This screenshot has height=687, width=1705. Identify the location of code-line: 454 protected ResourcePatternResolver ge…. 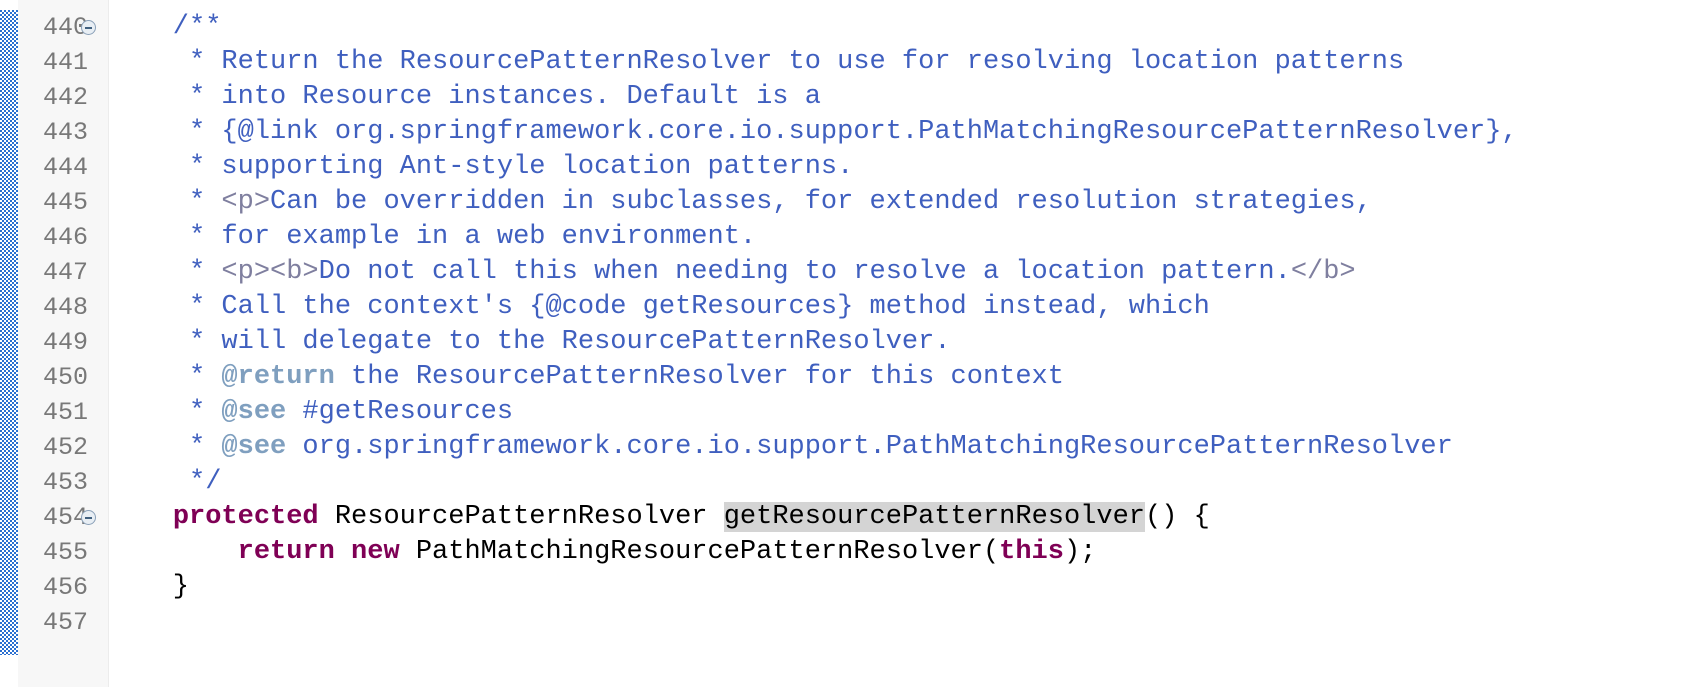
(852, 517).